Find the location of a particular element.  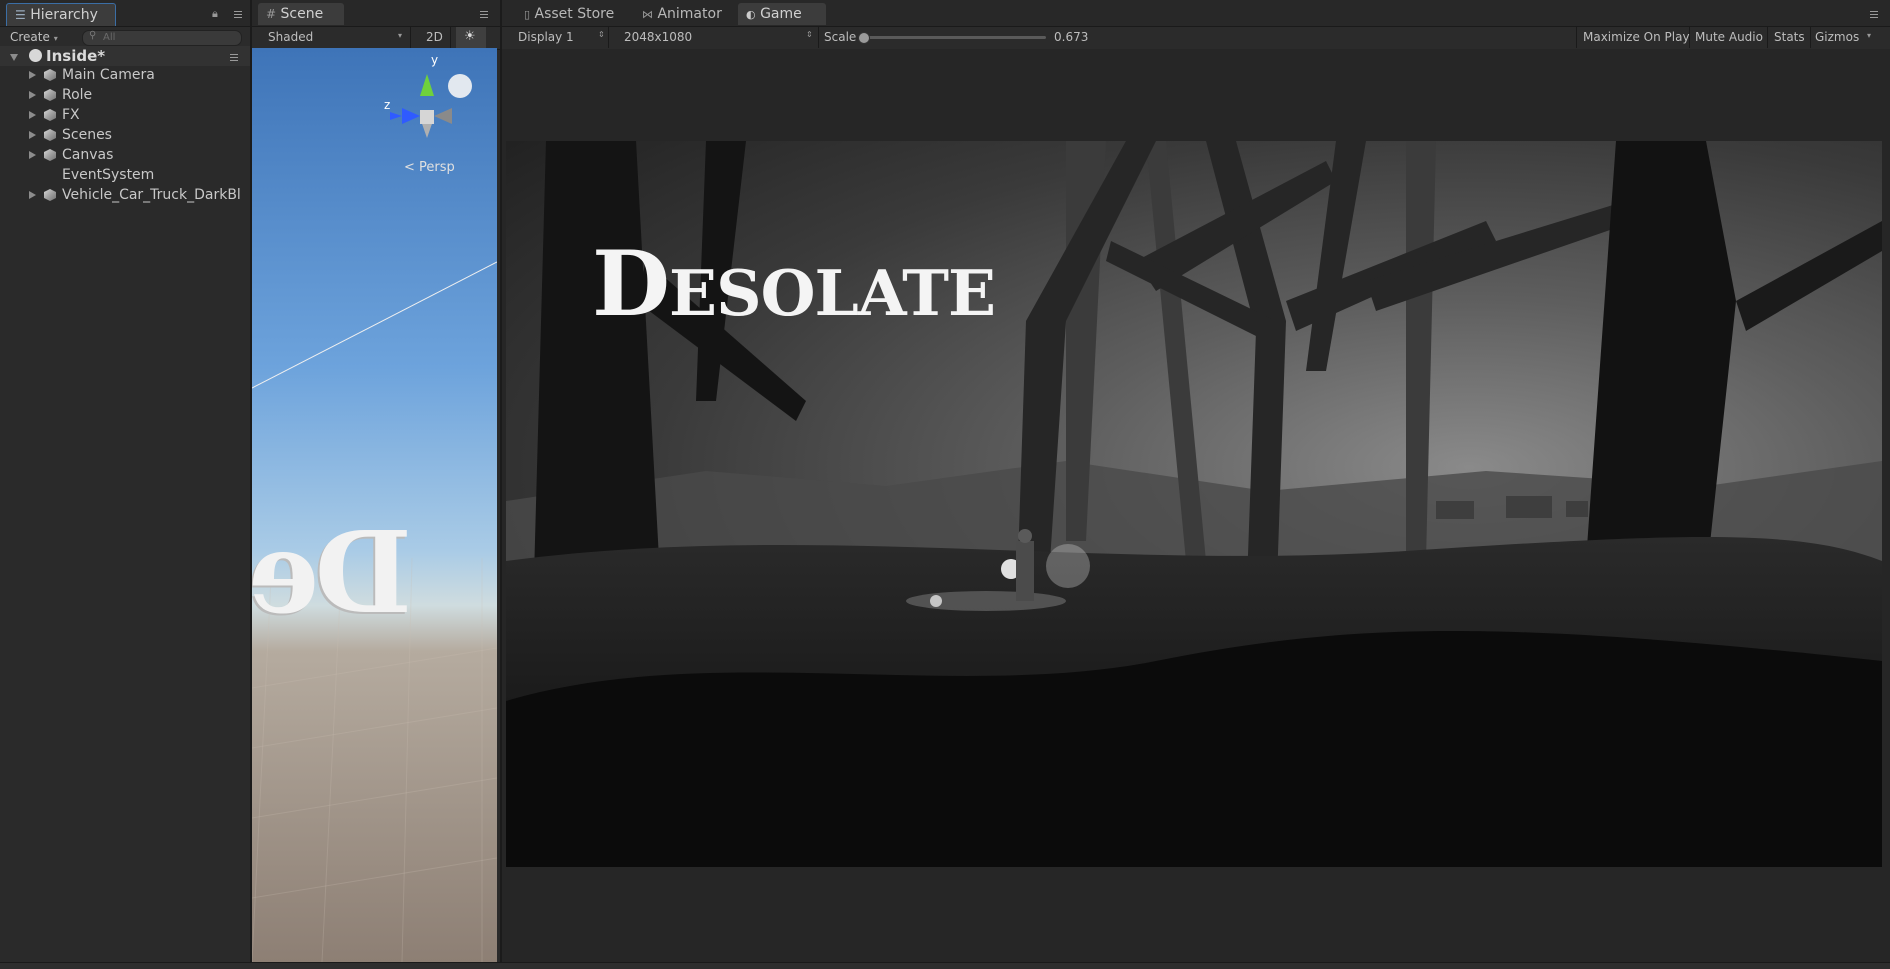

lock-icon: 🔒︎ is located at coordinates (215, 14).